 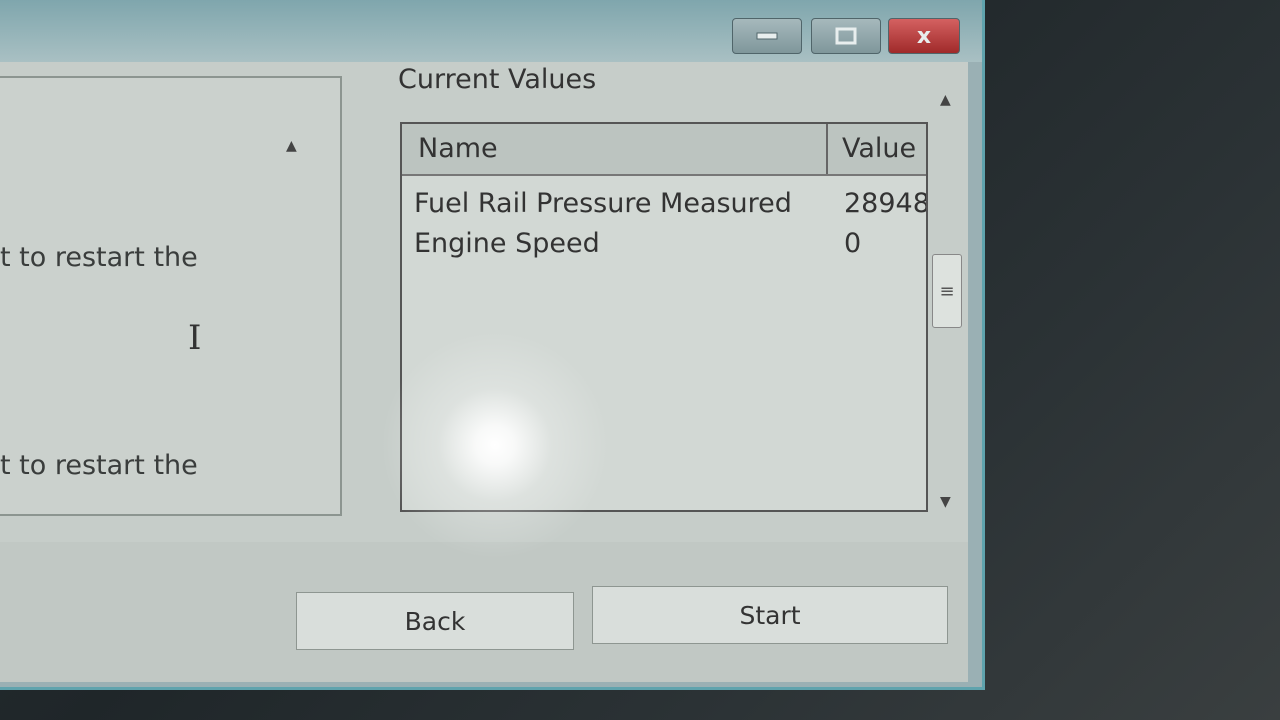 What do you see at coordinates (945, 502) in the screenshot?
I see `scroll-down-arrow-icon: ▼` at bounding box center [945, 502].